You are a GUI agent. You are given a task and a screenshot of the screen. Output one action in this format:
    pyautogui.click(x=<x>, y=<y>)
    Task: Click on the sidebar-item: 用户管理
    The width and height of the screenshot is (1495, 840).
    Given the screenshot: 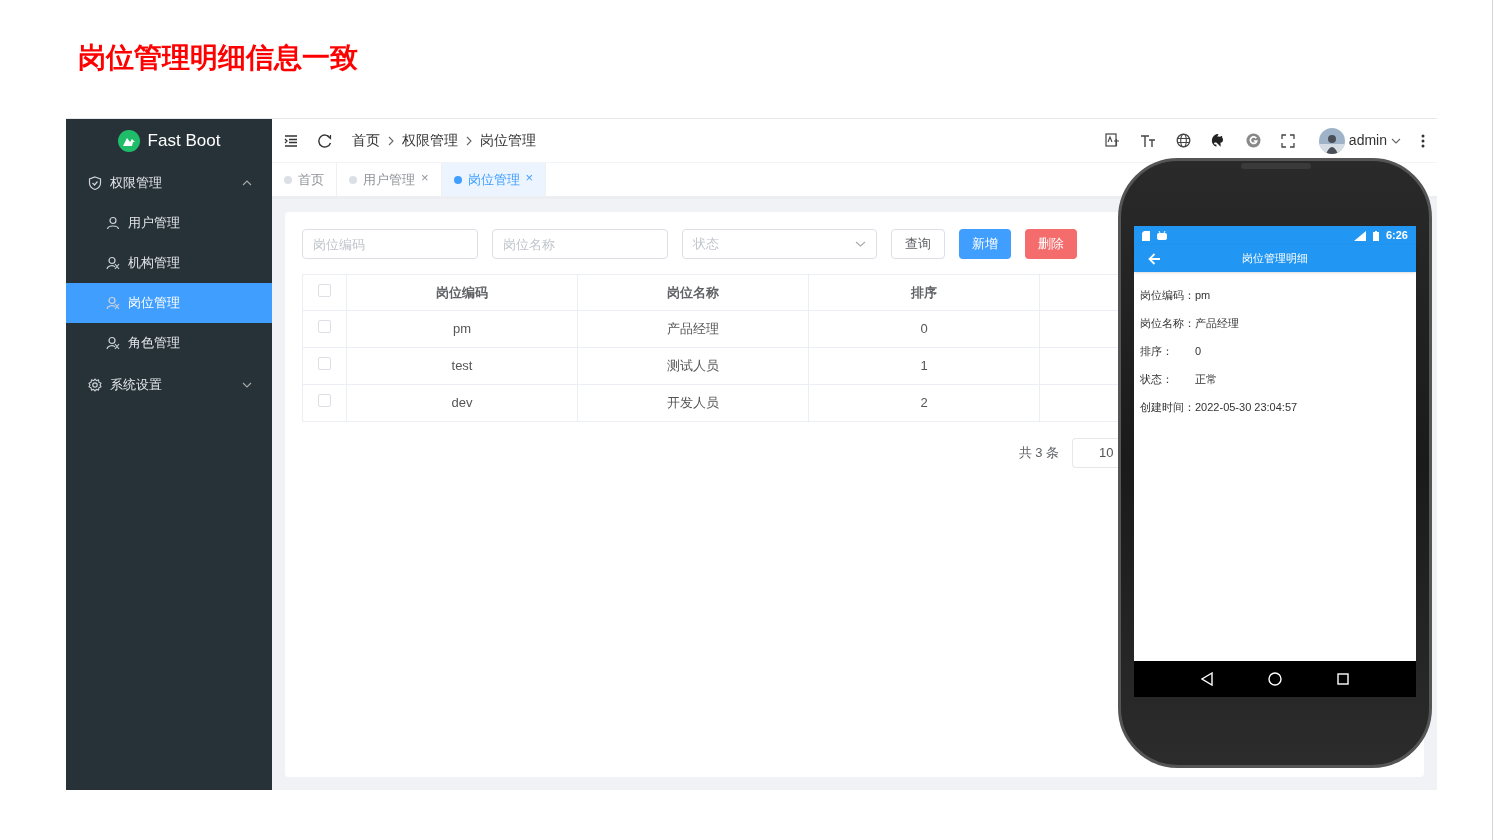 What is the action you would take?
    pyautogui.click(x=169, y=223)
    